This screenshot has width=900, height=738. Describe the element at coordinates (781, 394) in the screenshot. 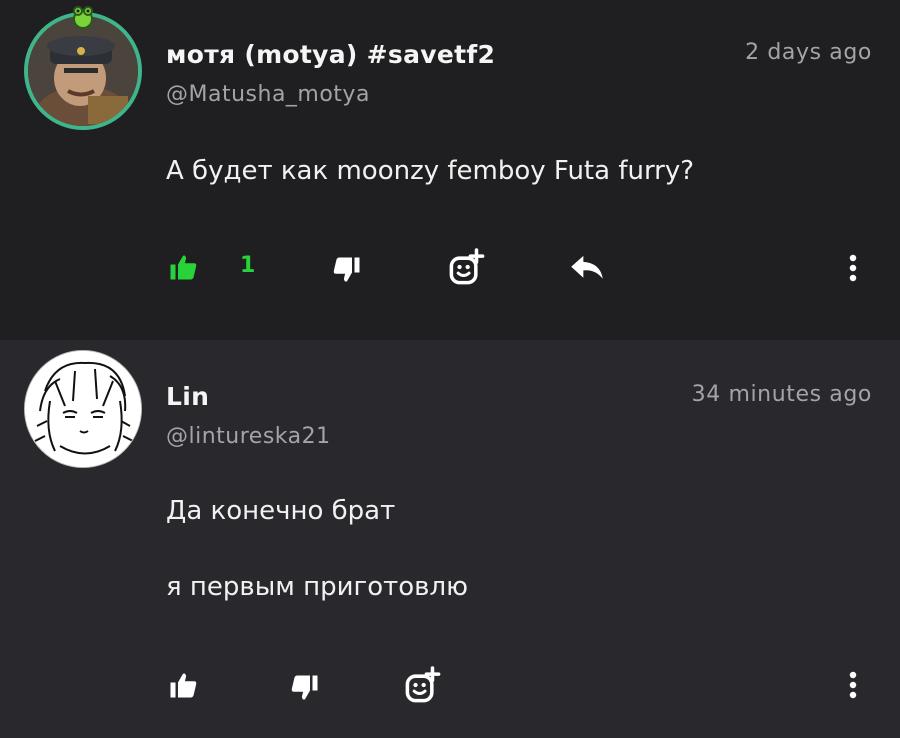

I see `timestamp: 34 minutes ago` at that location.